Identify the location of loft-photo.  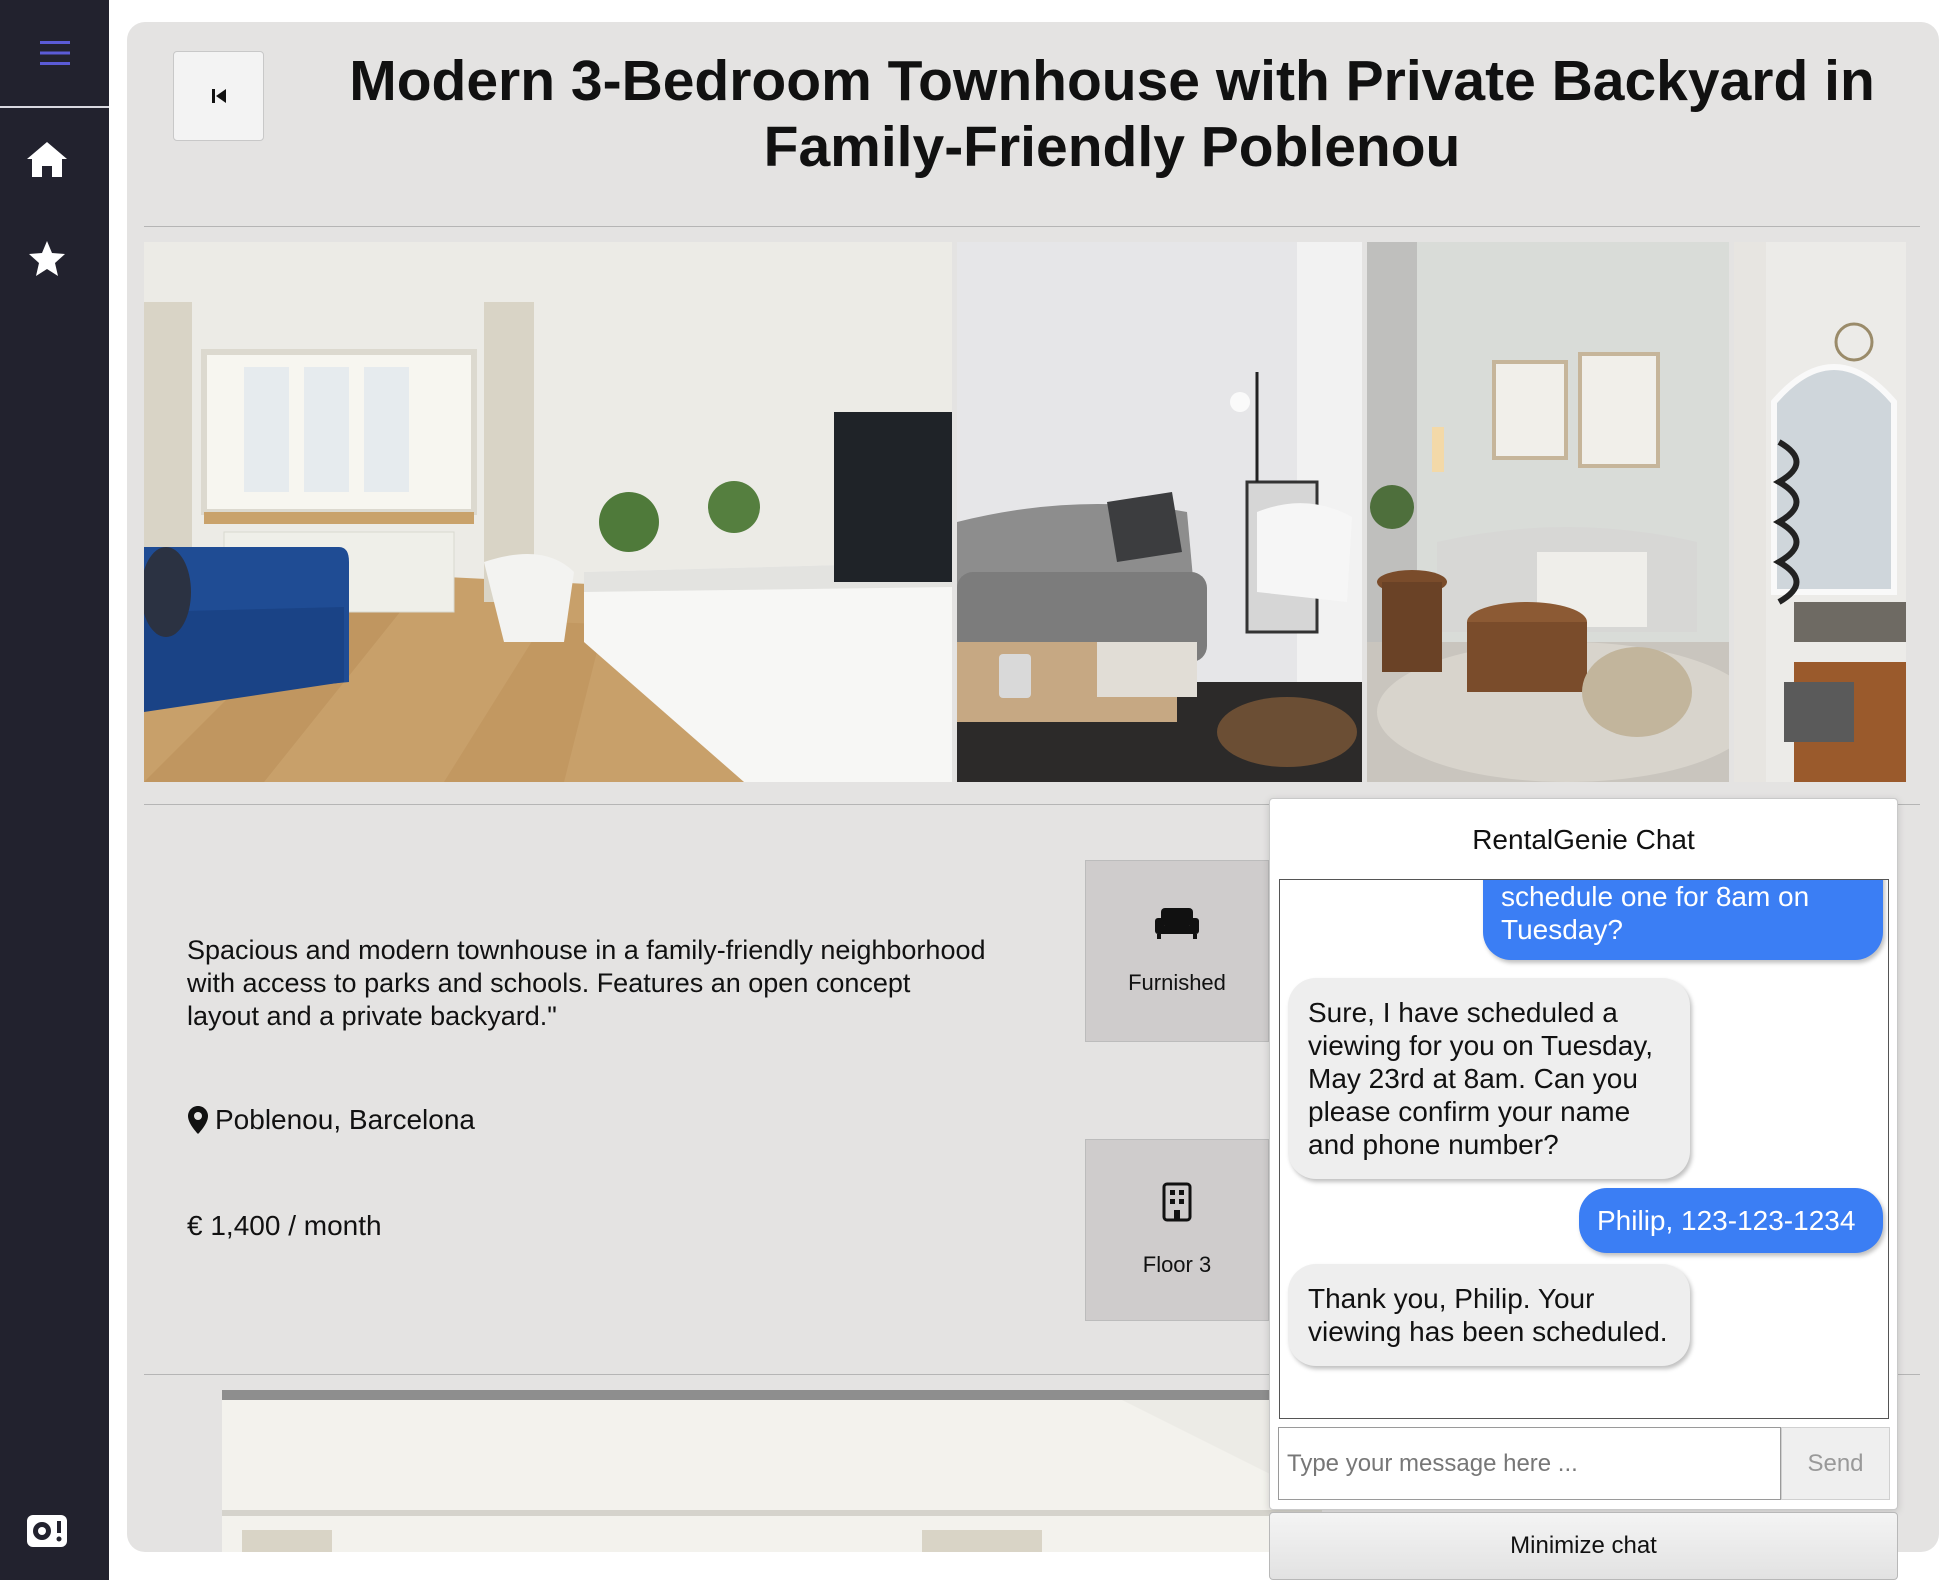
(1820, 512).